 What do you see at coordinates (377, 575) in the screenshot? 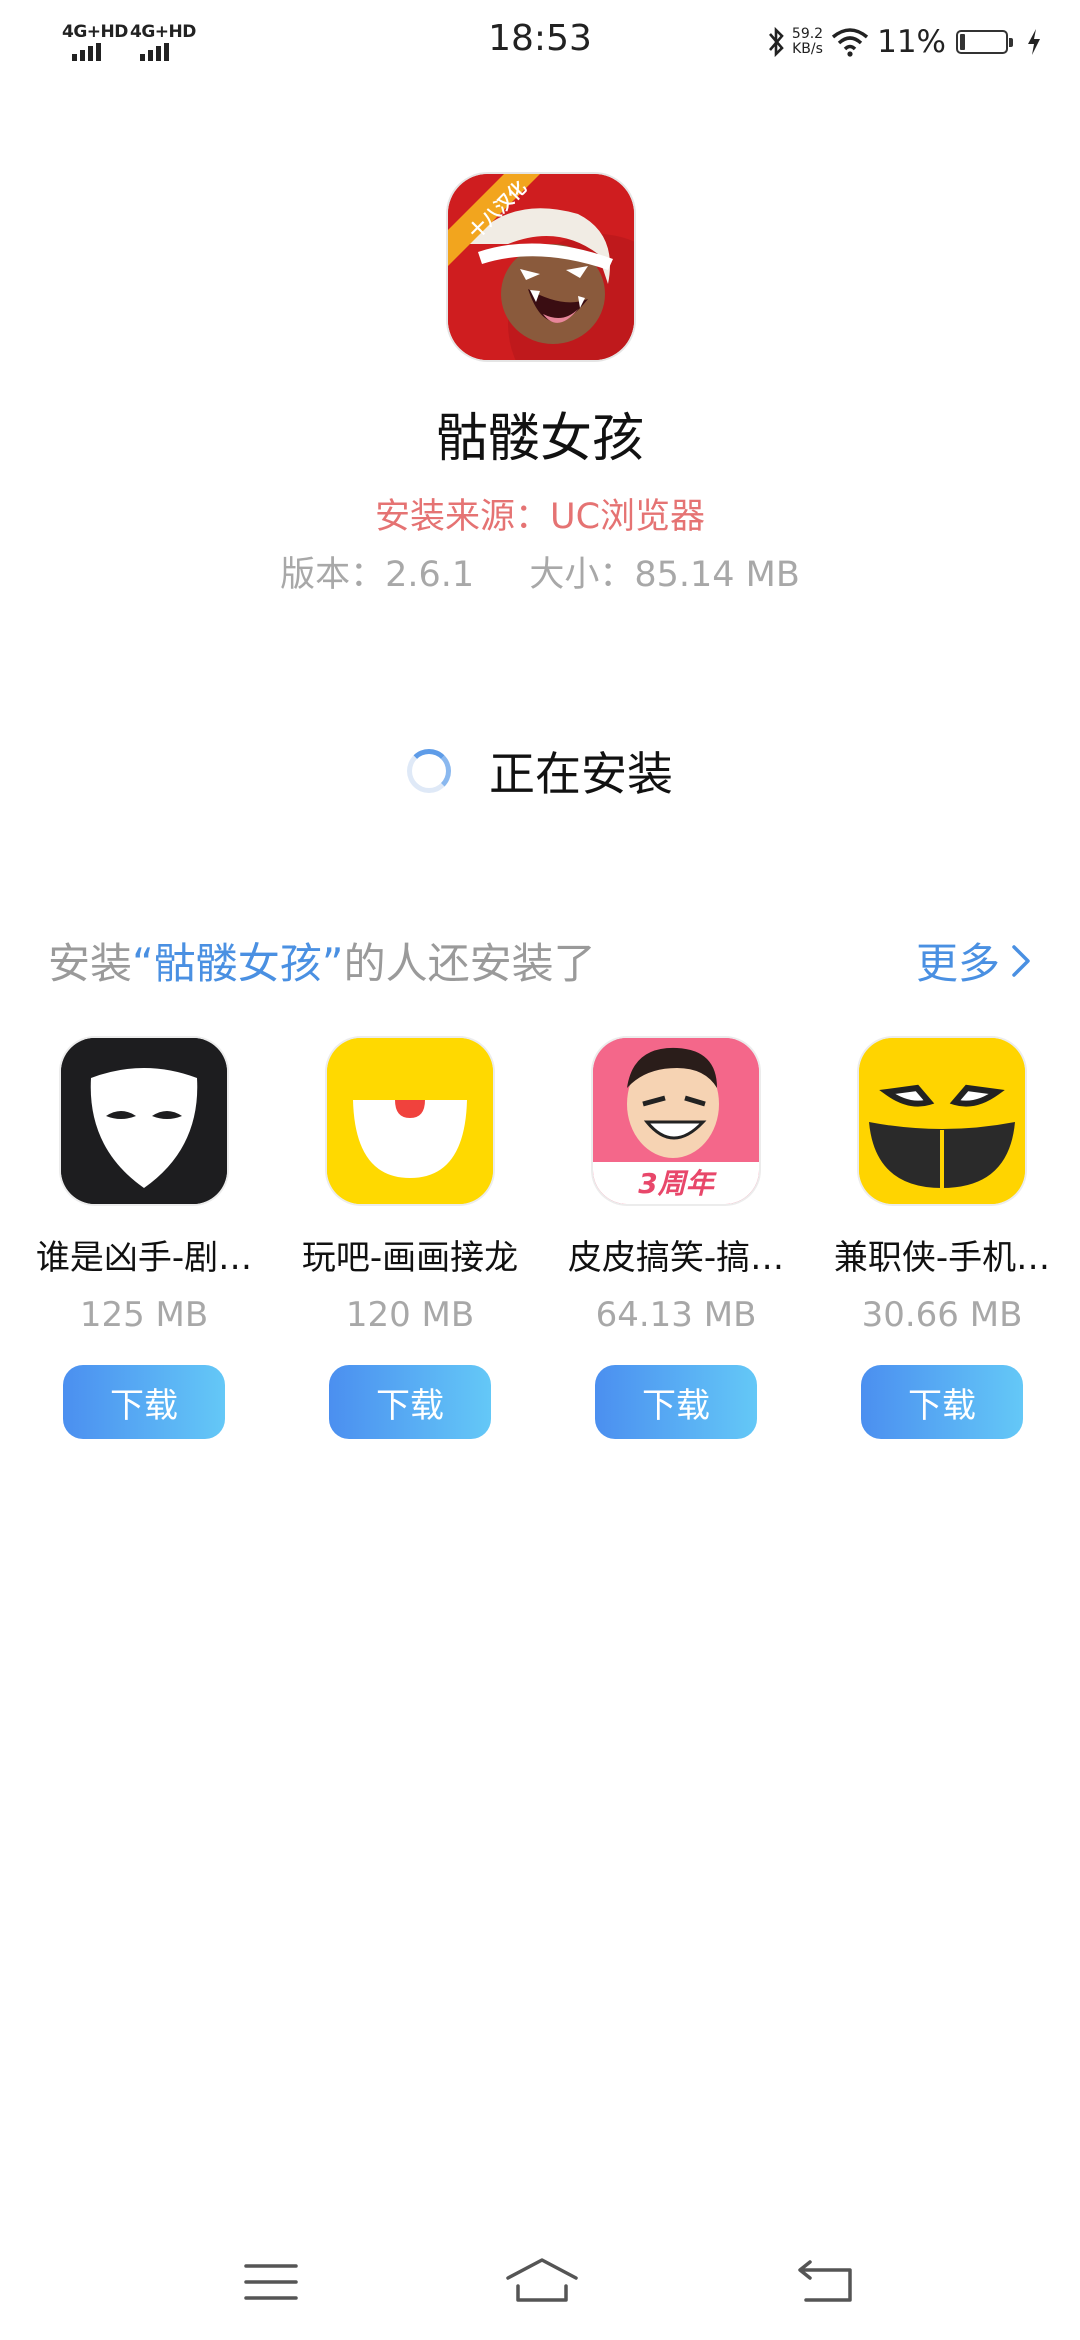
I see `app-version: 版本：2.6.1` at bounding box center [377, 575].